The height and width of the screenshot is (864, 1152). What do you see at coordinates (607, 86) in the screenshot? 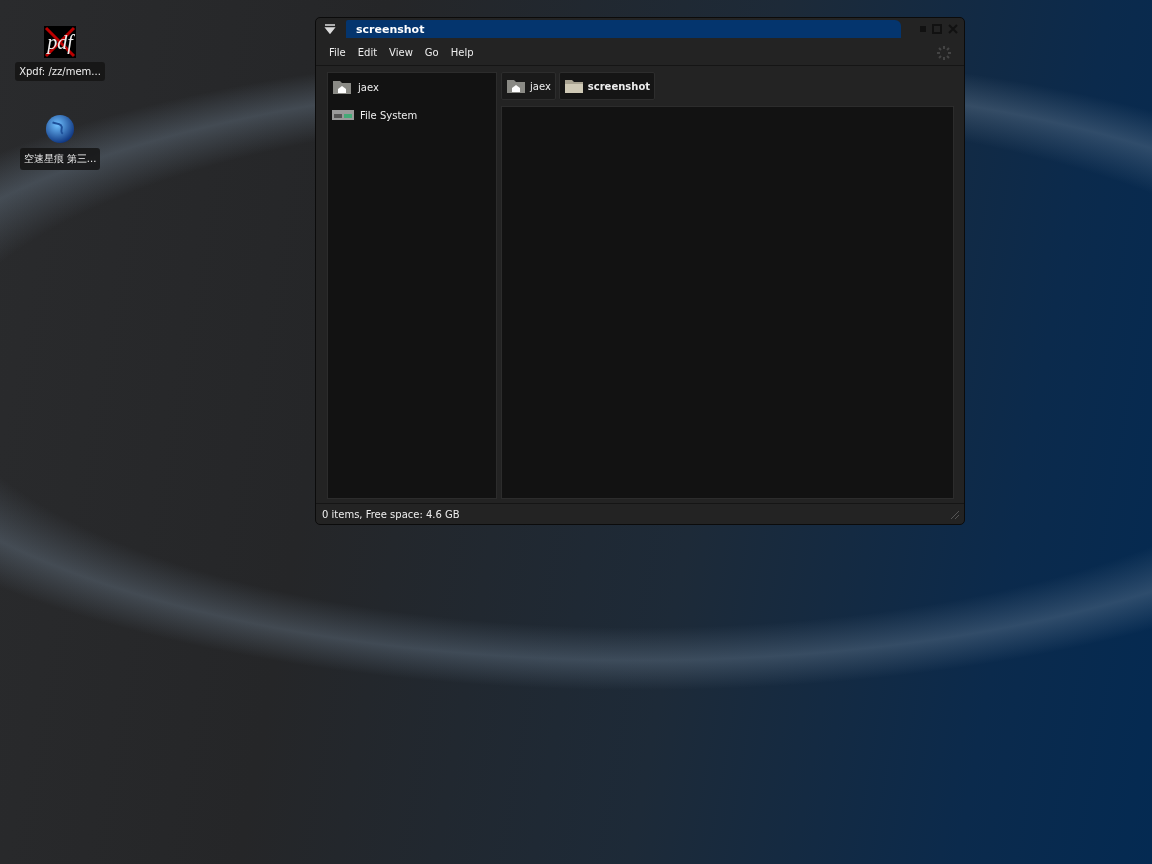
I see `path-button: screenshot` at bounding box center [607, 86].